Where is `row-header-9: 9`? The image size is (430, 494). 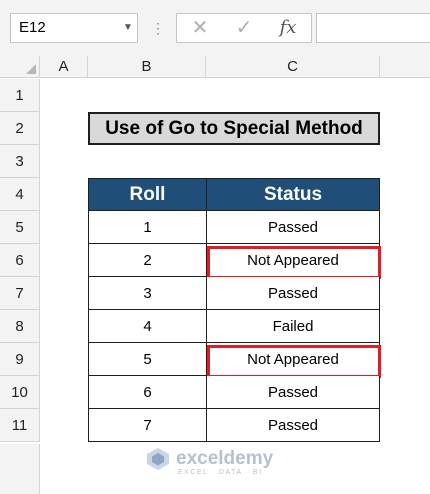
row-header-9: 9 is located at coordinates (20, 359).